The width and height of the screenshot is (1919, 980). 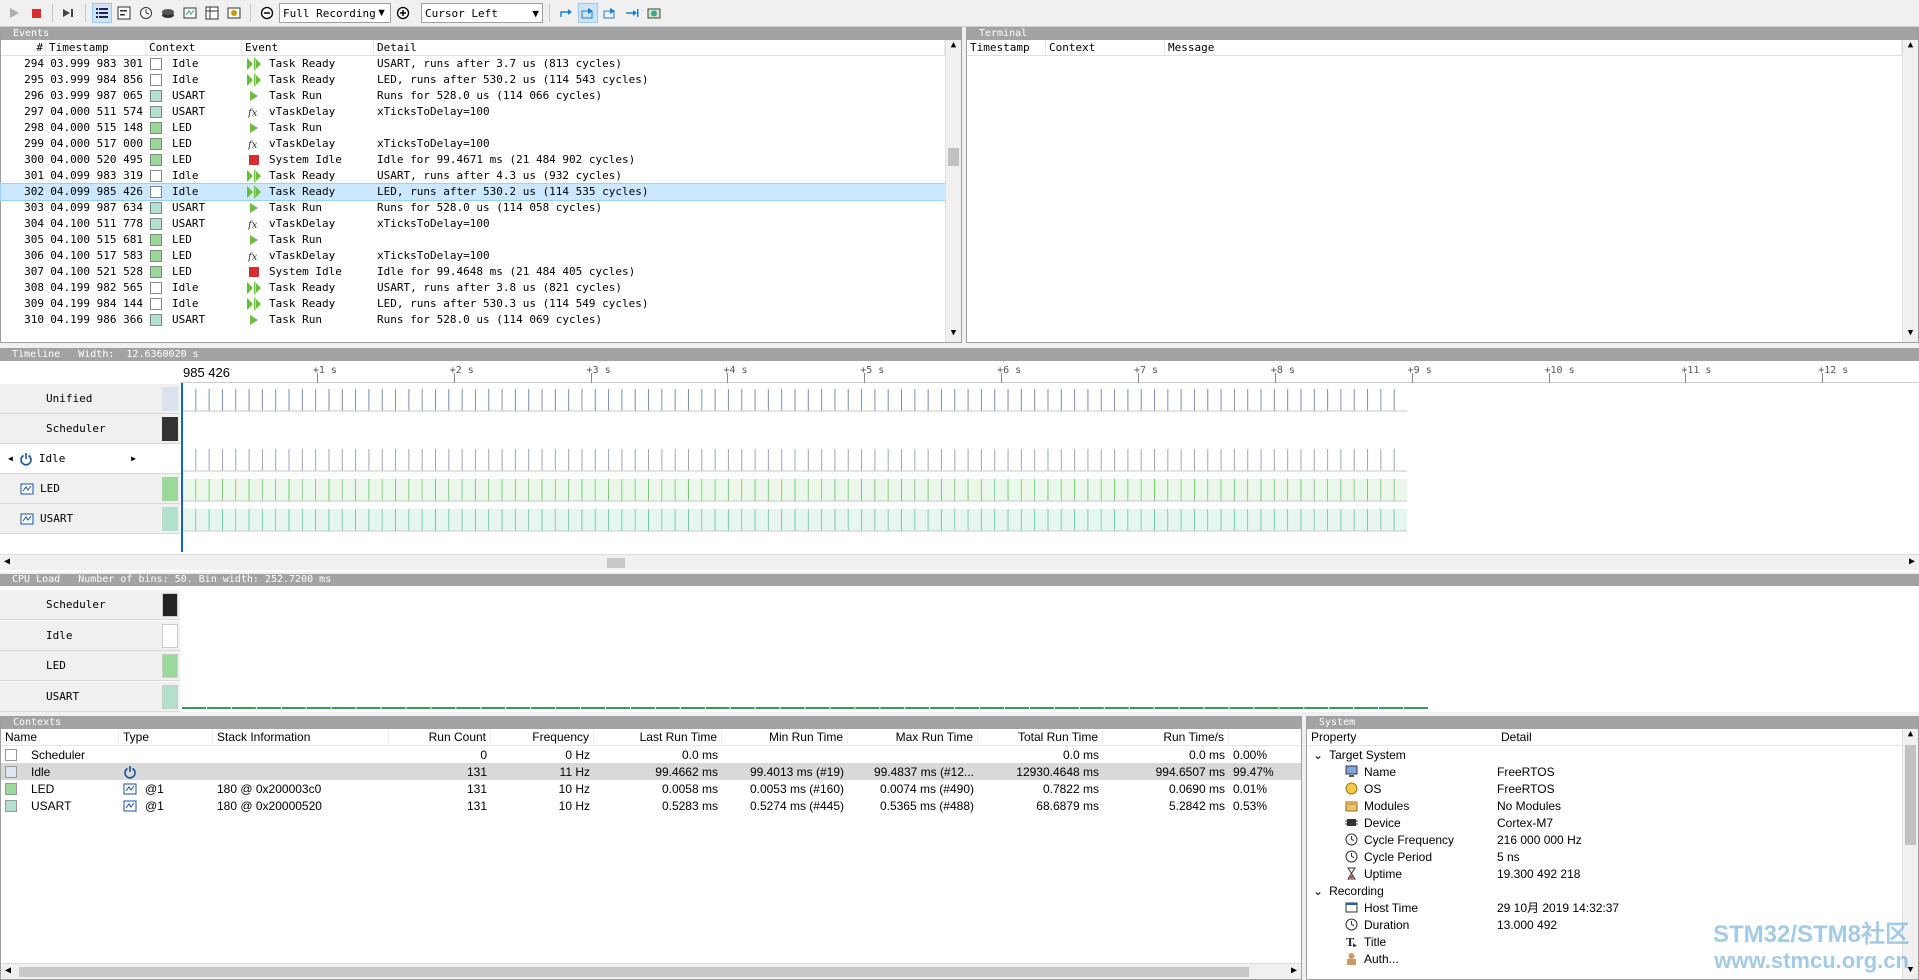 I want to click on terminal-view-button, so click(x=124, y=13).